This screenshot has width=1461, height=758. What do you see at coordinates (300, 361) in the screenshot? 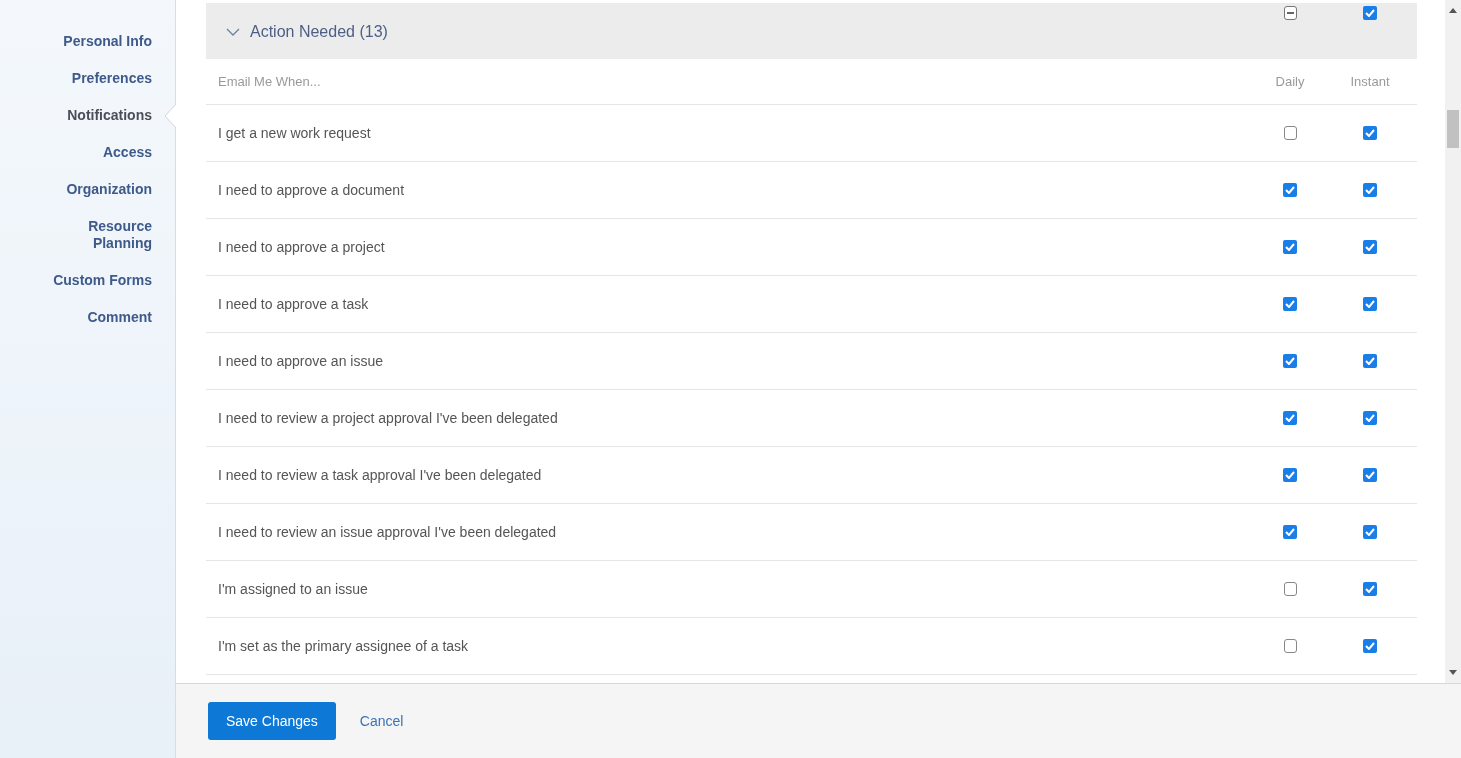
I see `row-label: I need to approve an issue` at bounding box center [300, 361].